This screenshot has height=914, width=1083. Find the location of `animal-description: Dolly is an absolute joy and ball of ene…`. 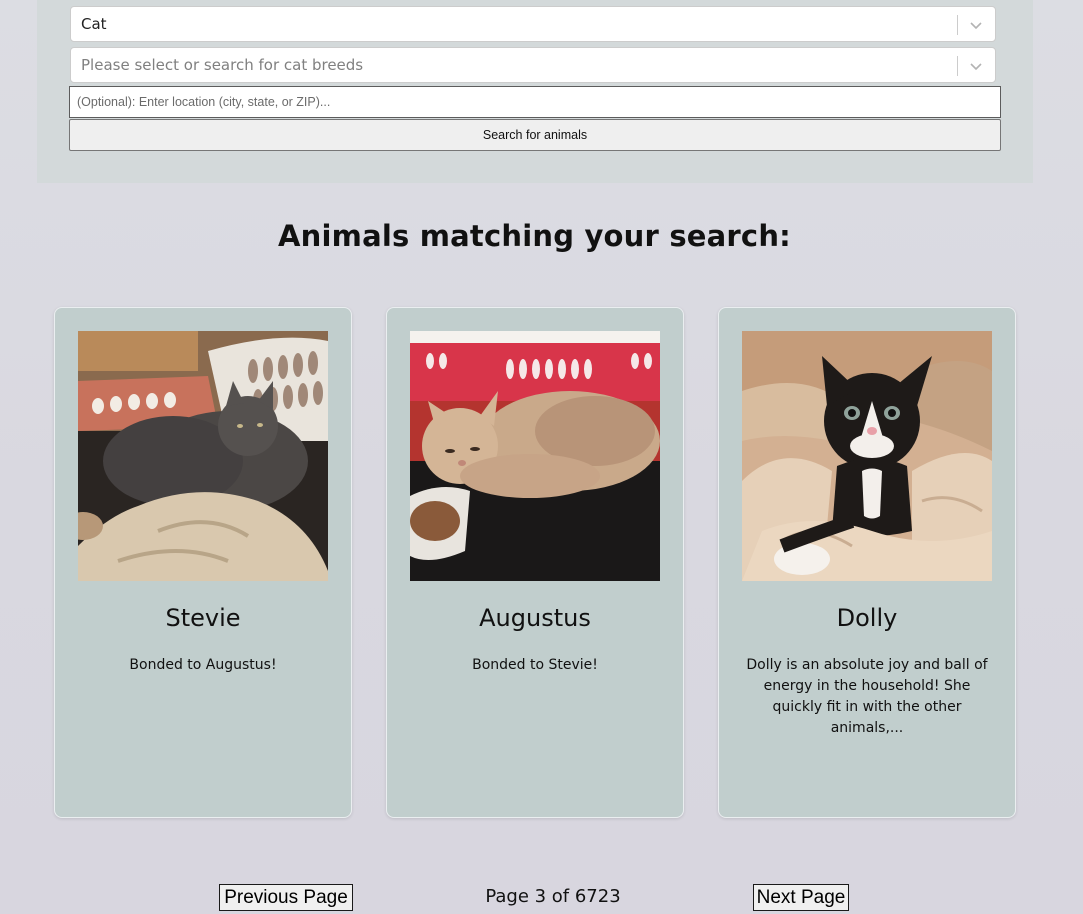

animal-description: Dolly is an absolute joy and ball of ene… is located at coordinates (867, 696).